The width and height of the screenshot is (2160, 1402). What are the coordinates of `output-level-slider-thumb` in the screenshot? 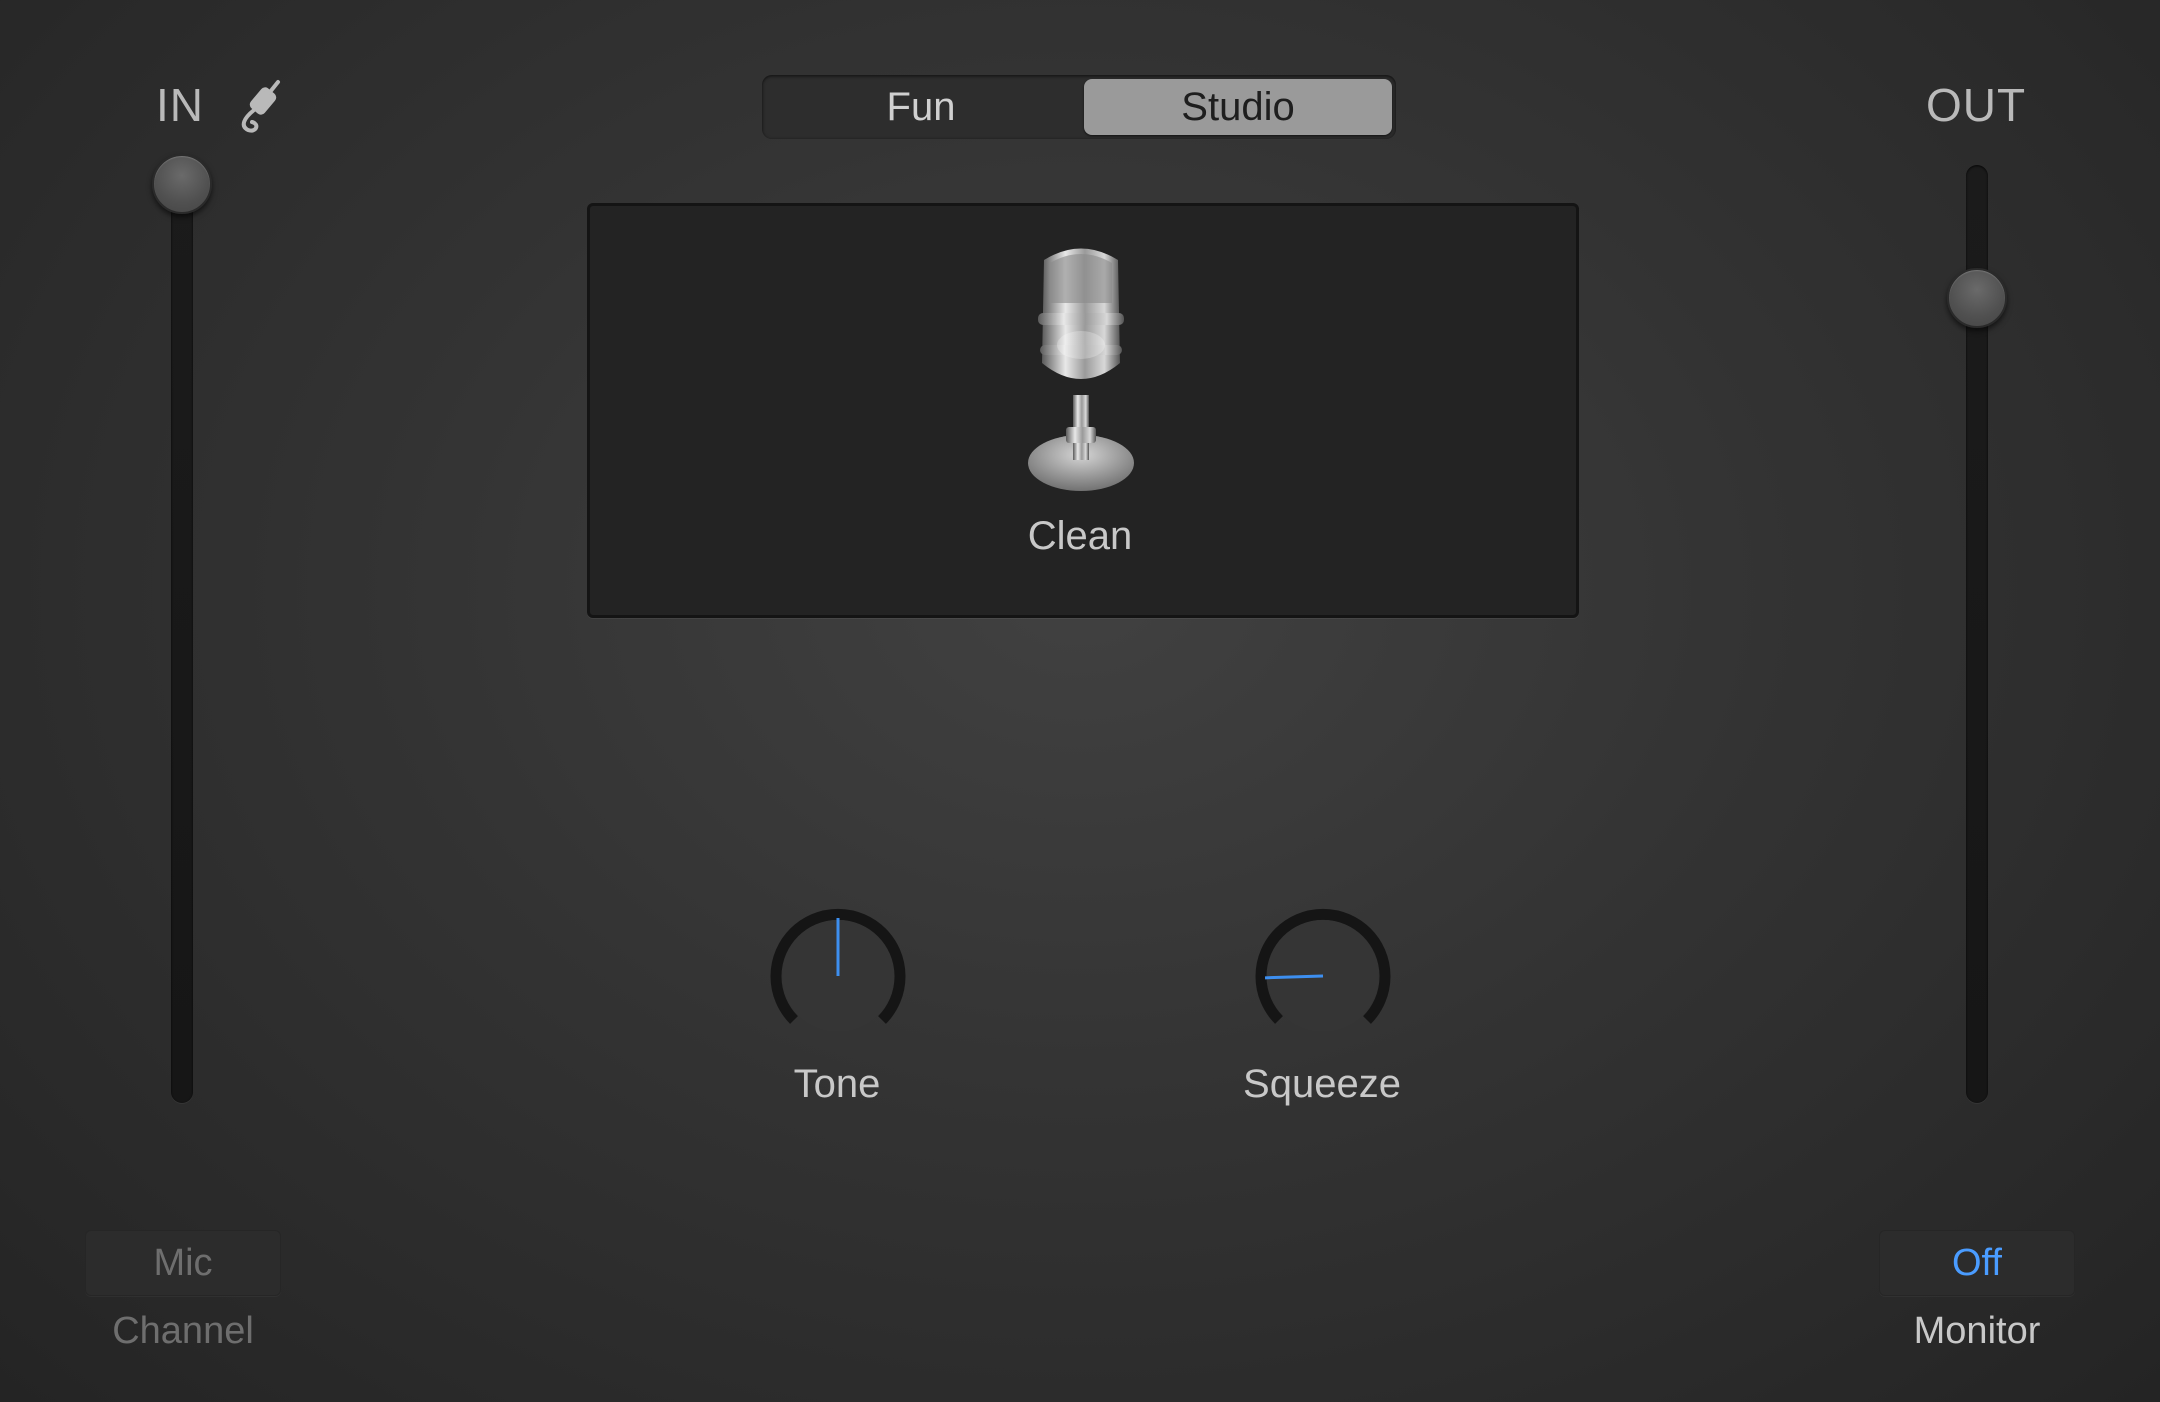 It's located at (1977, 298).